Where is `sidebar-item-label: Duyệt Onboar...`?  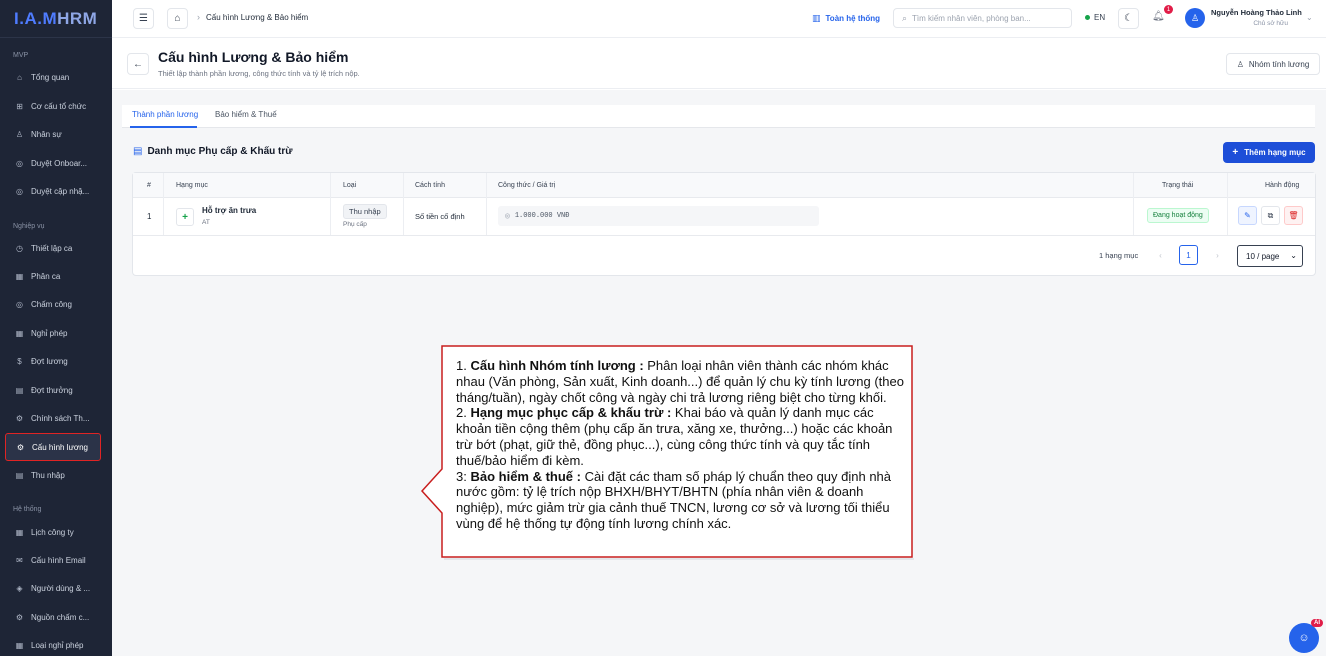 sidebar-item-label: Duyệt Onboar... is located at coordinates (59, 163).